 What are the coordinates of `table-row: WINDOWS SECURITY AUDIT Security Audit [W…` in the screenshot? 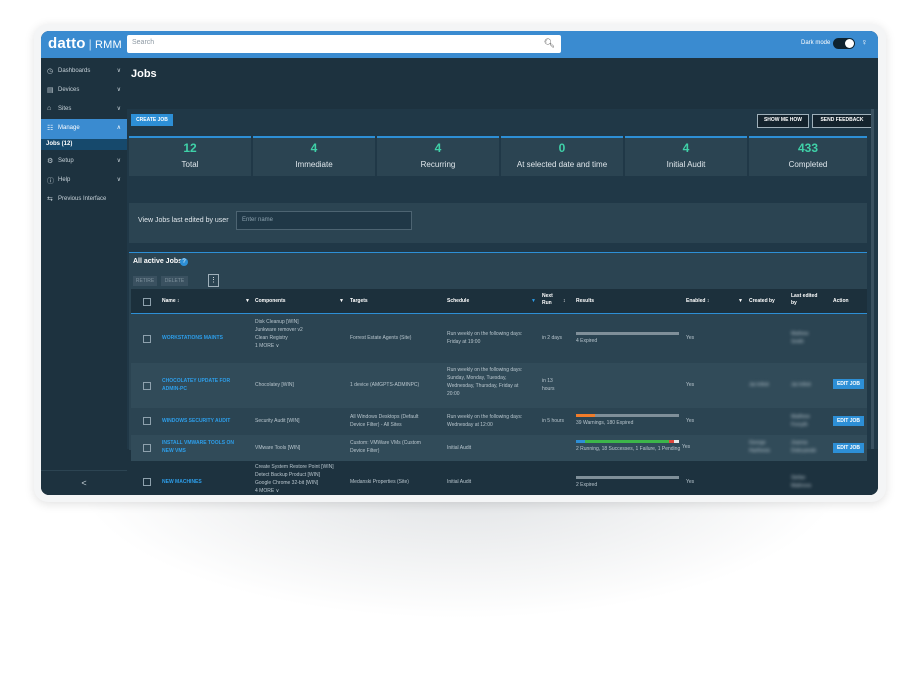 It's located at (499, 421).